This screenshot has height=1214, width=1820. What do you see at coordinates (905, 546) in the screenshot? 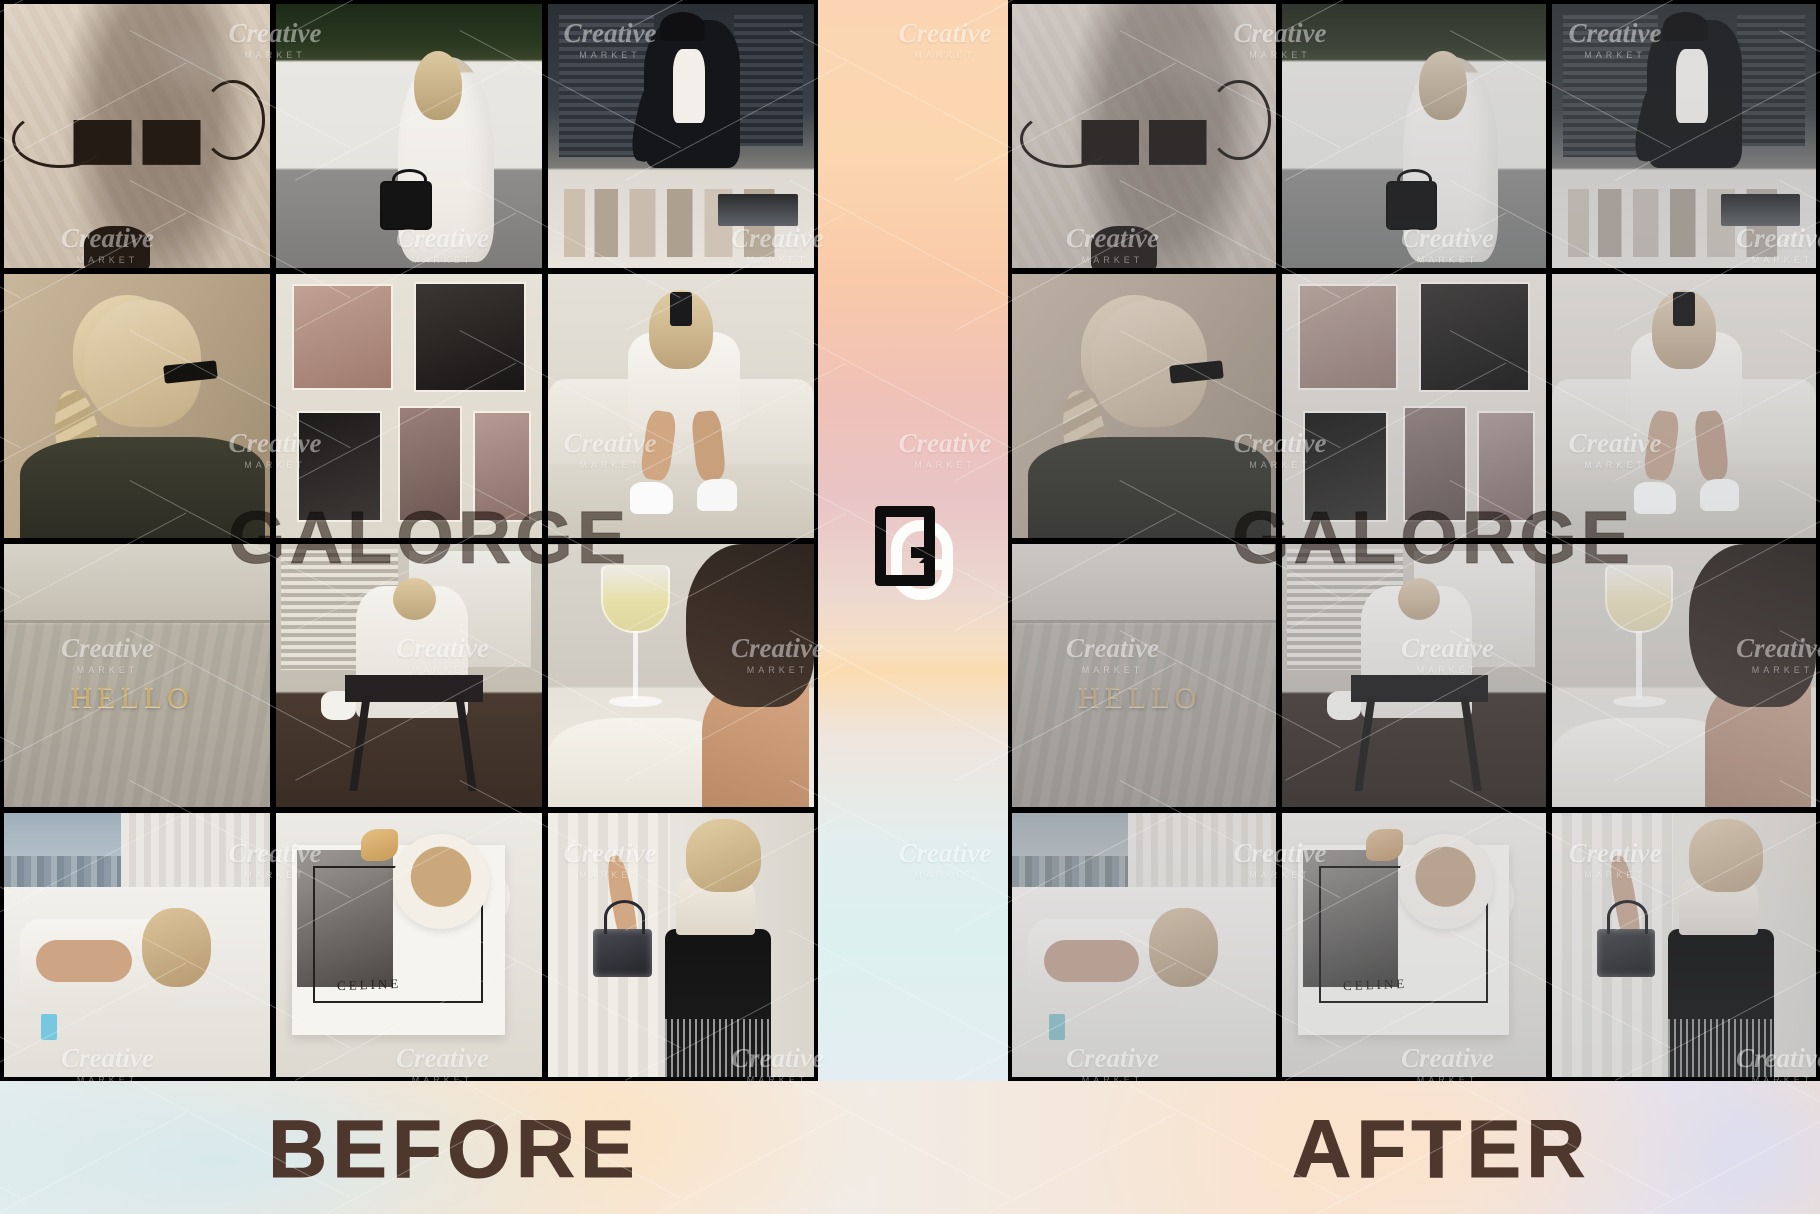
I see `logo-g-black` at bounding box center [905, 546].